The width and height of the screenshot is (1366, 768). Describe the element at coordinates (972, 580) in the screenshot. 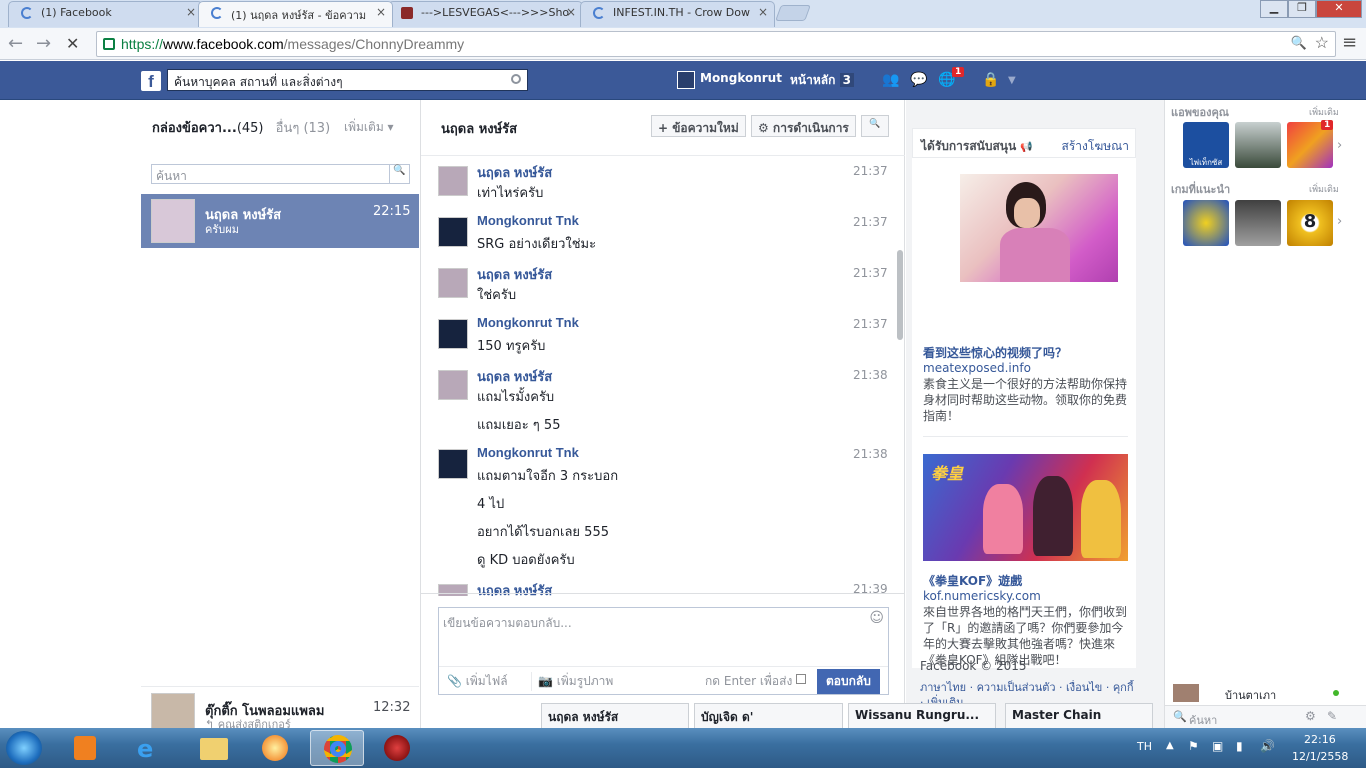

I see `ad-title: 《拳皇KOF》遊戲` at that location.